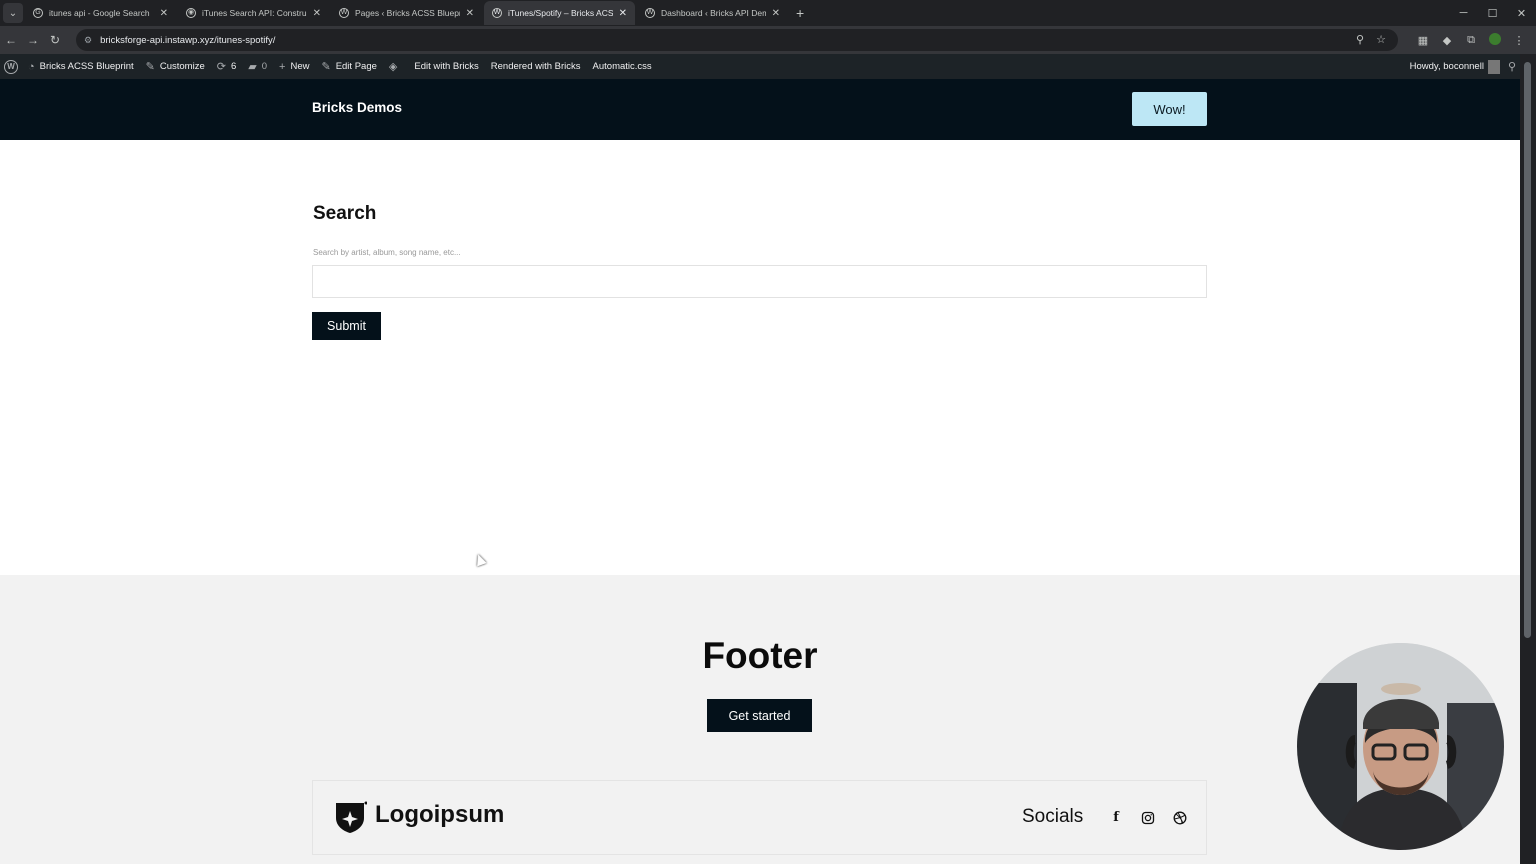 This screenshot has width=1536, height=864. I want to click on browser-tab: W Dashboard ‹ Bricks API Demo – ✕, so click(712, 13).